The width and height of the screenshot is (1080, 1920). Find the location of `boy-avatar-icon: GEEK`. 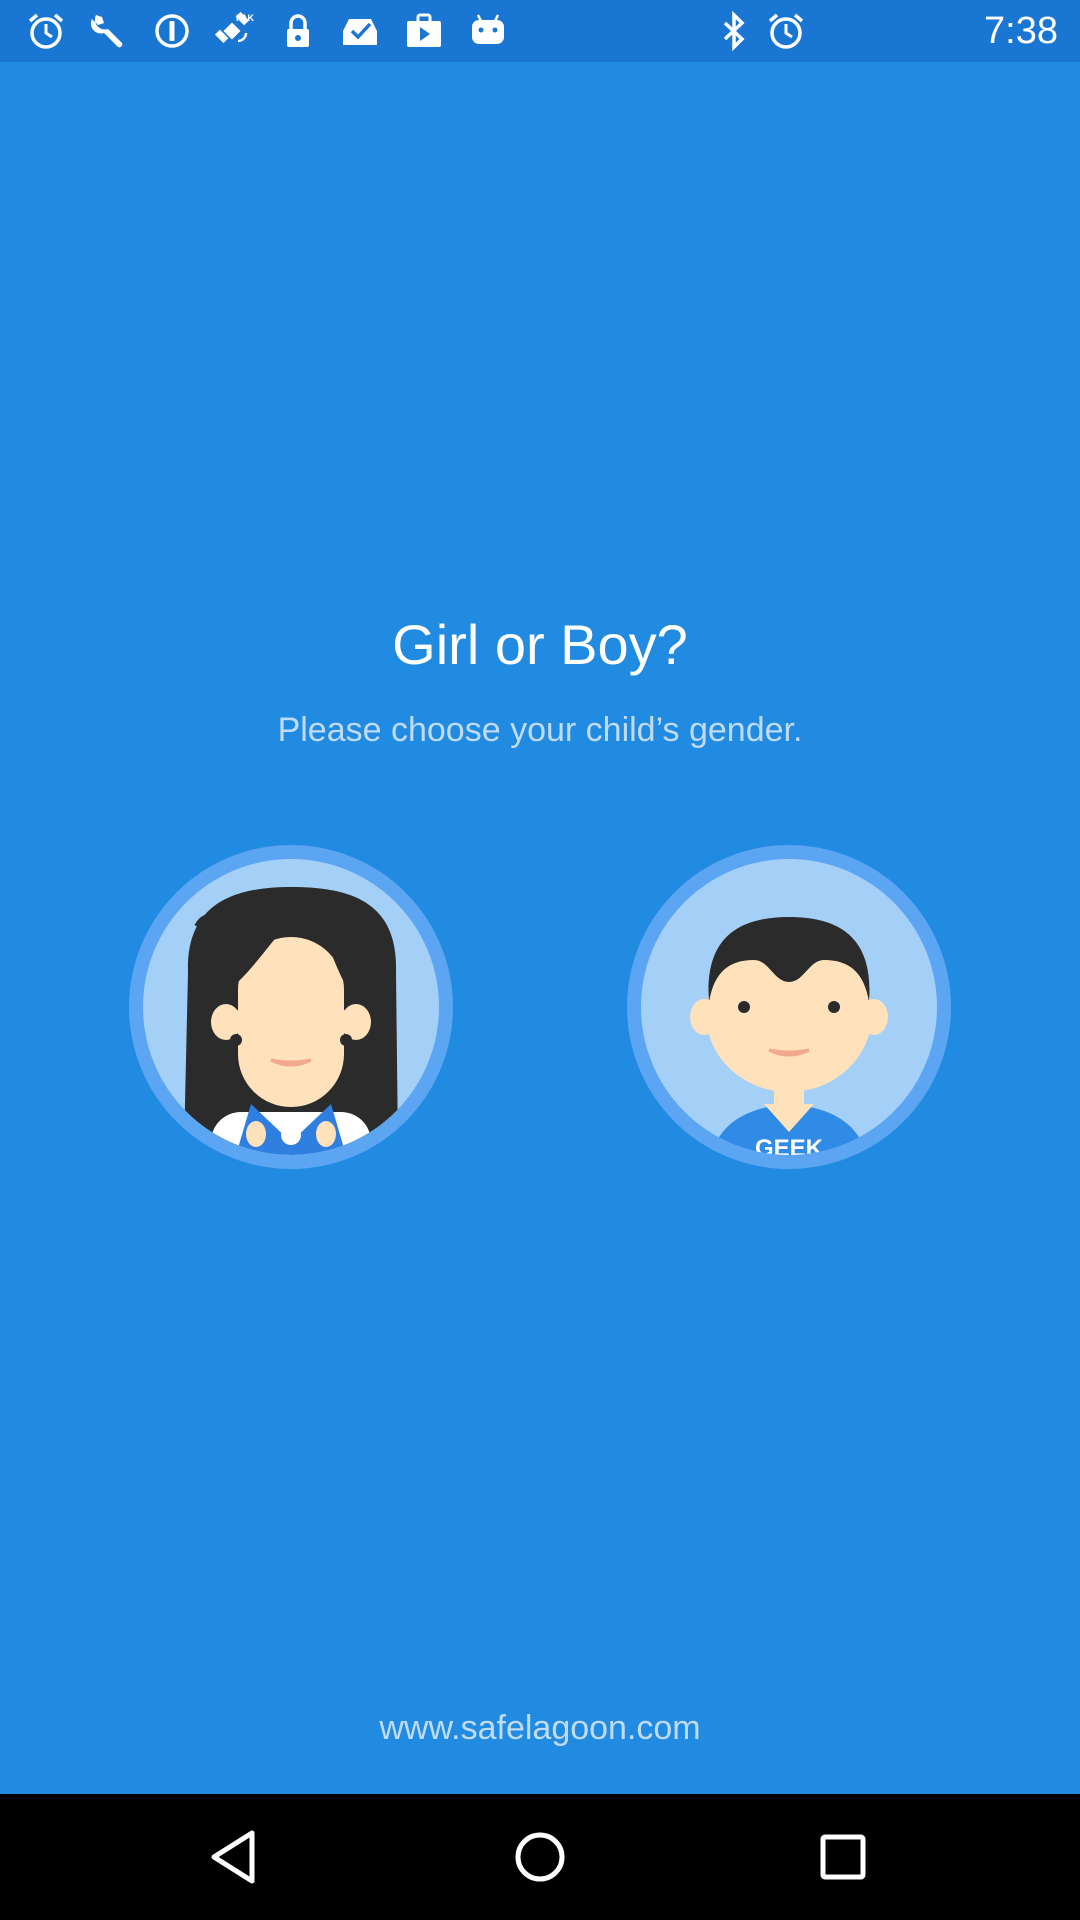

boy-avatar-icon: GEEK is located at coordinates (789, 1007).